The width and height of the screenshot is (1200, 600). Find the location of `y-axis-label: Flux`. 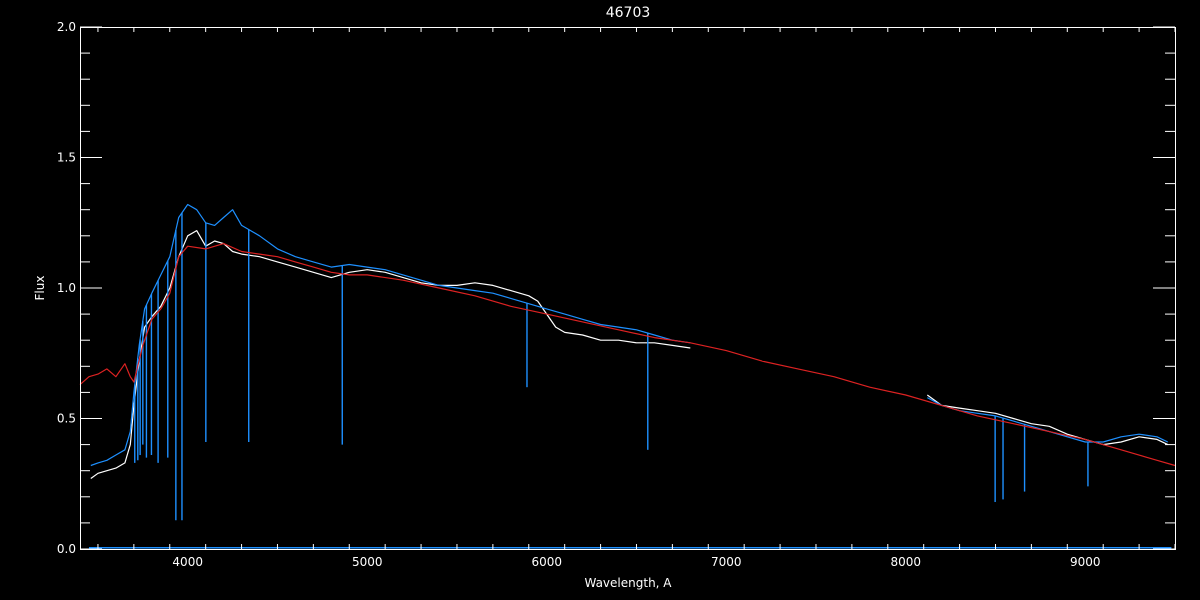

y-axis-label: Flux is located at coordinates (40, 288).